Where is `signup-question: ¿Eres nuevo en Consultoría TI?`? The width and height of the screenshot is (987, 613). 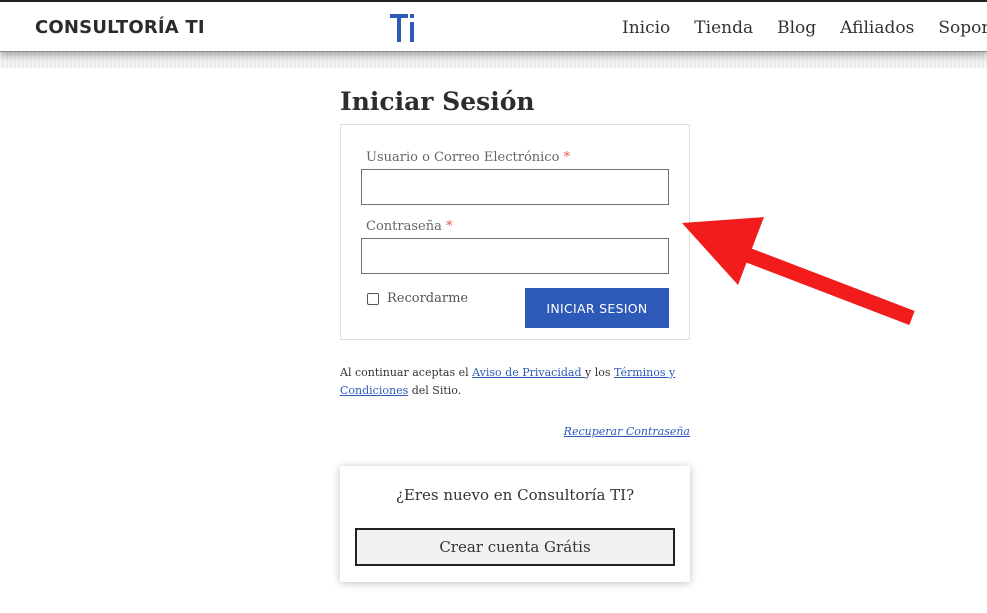
signup-question: ¿Eres nuevo en Consultoría TI? is located at coordinates (515, 495).